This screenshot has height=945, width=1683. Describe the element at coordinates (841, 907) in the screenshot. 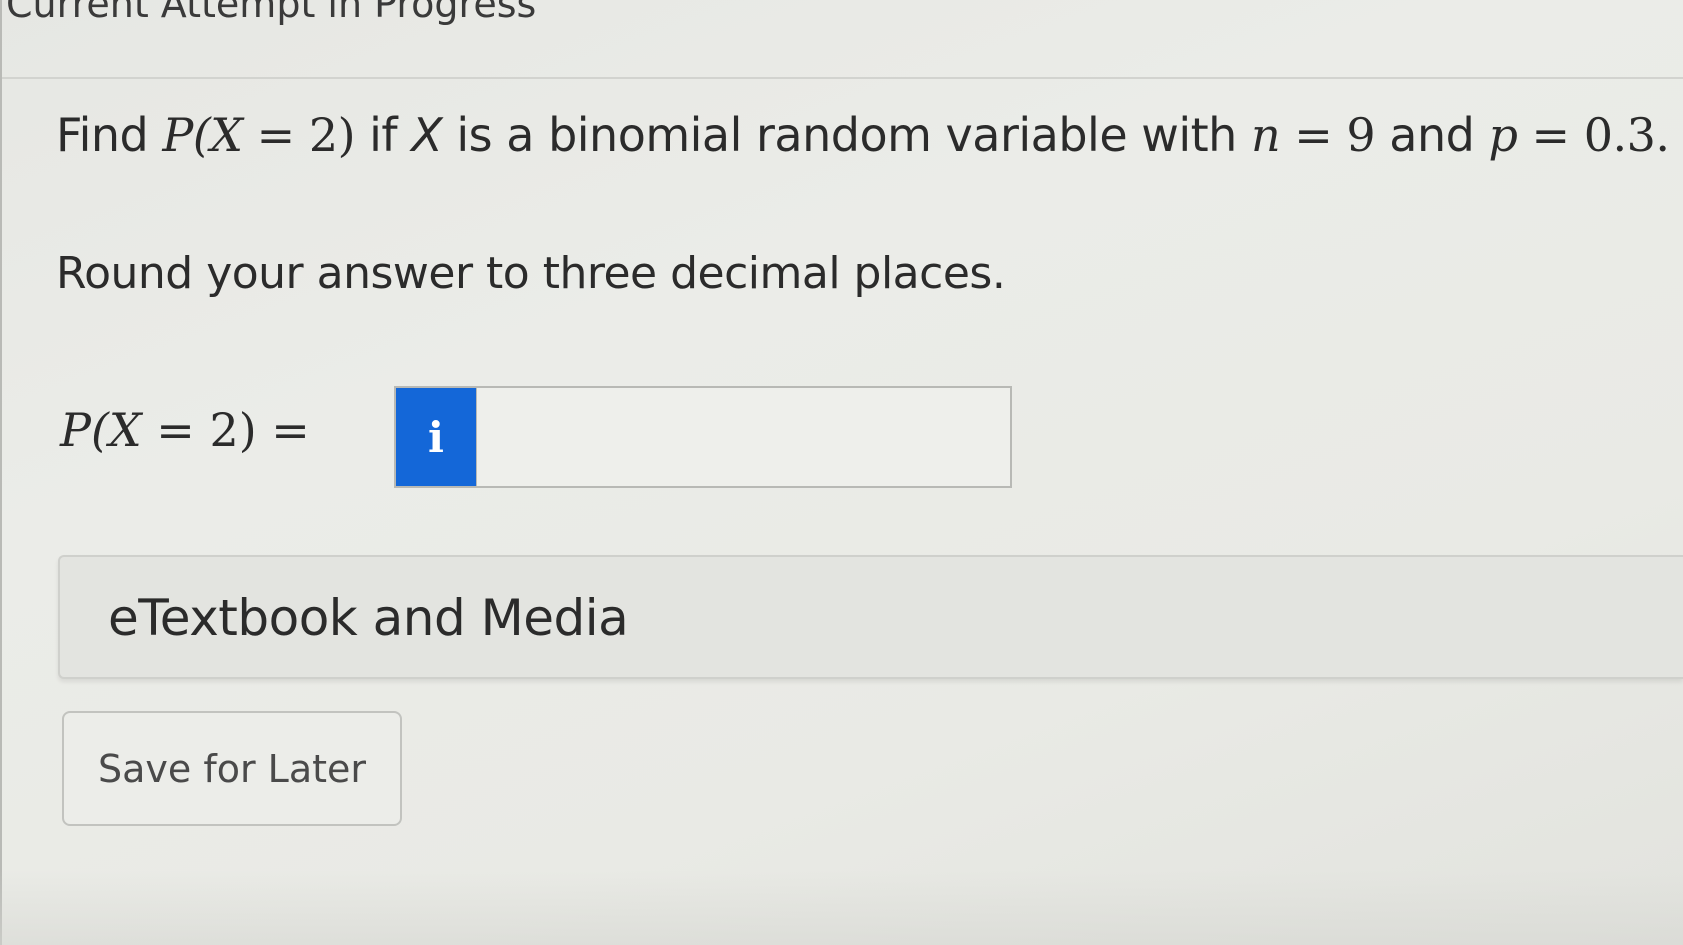

I see `bottom-shadow` at that location.